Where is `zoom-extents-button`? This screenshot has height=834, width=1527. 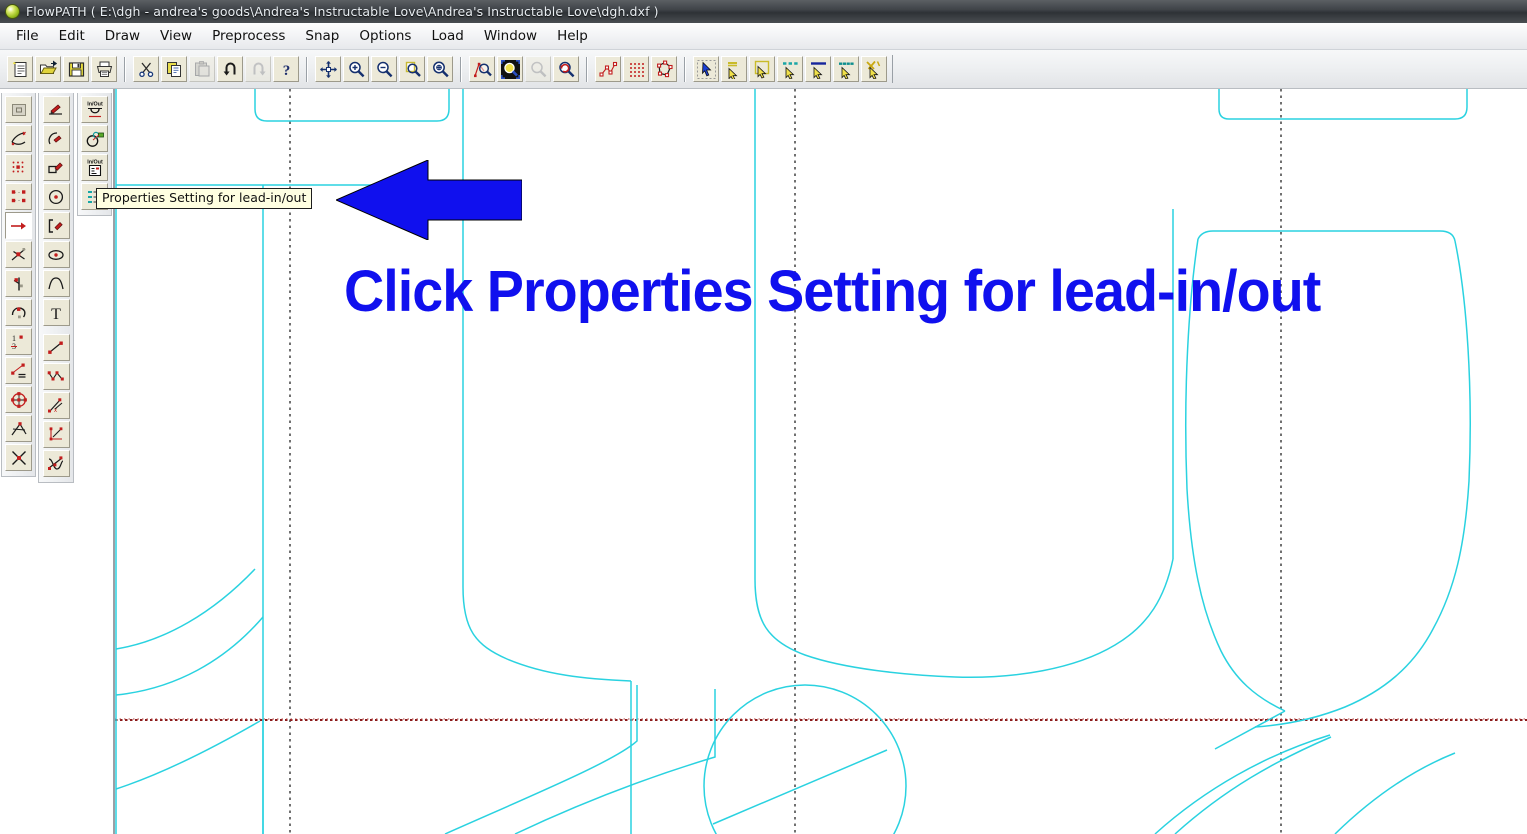
zoom-extents-button is located at coordinates (482, 69).